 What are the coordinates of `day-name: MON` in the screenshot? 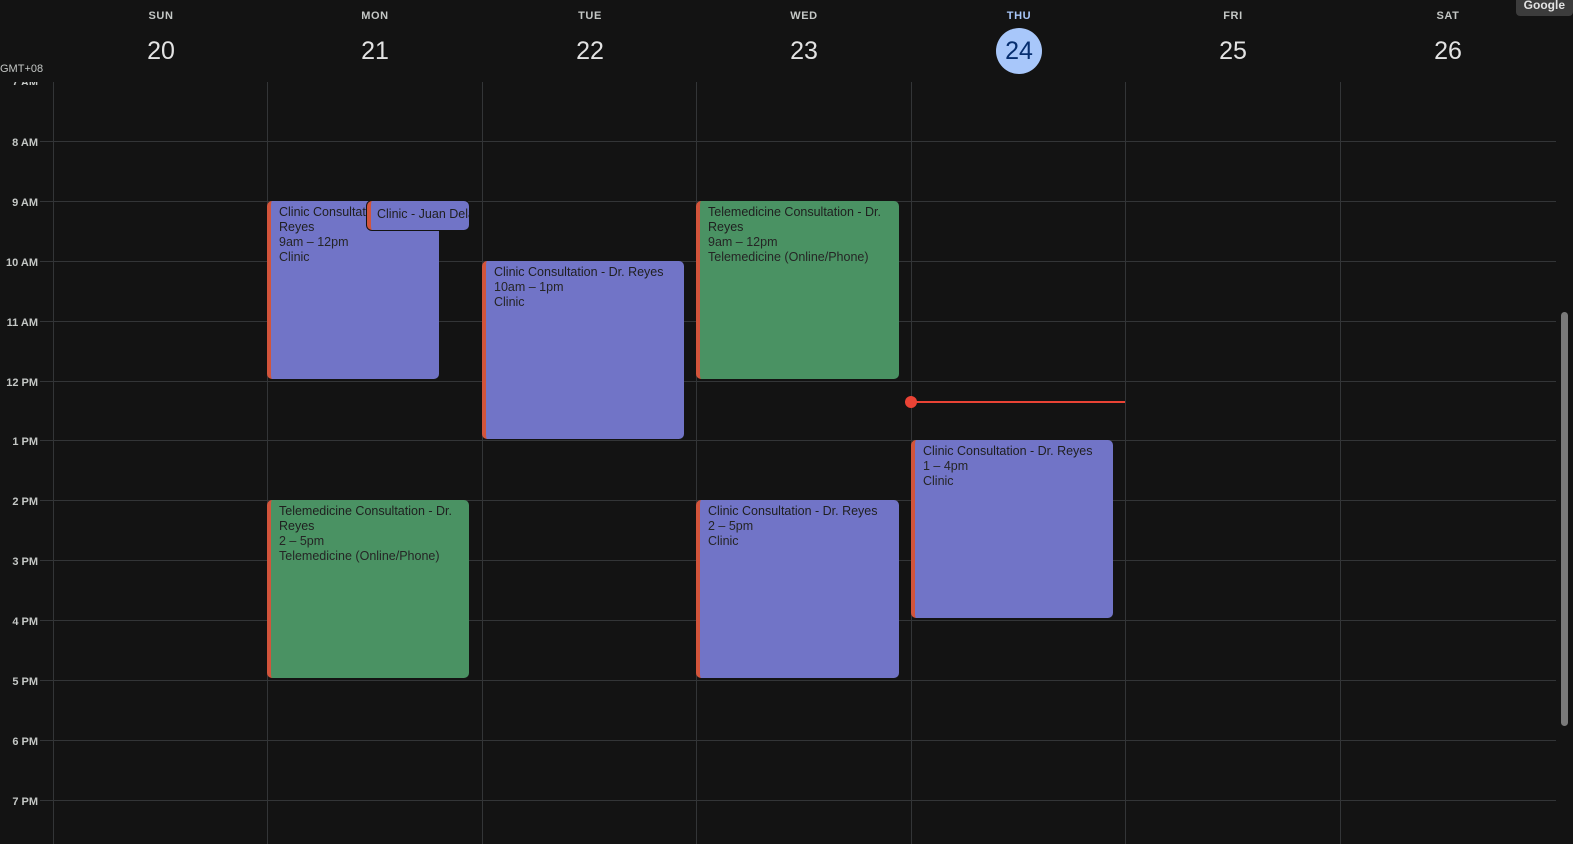 It's located at (375, 16).